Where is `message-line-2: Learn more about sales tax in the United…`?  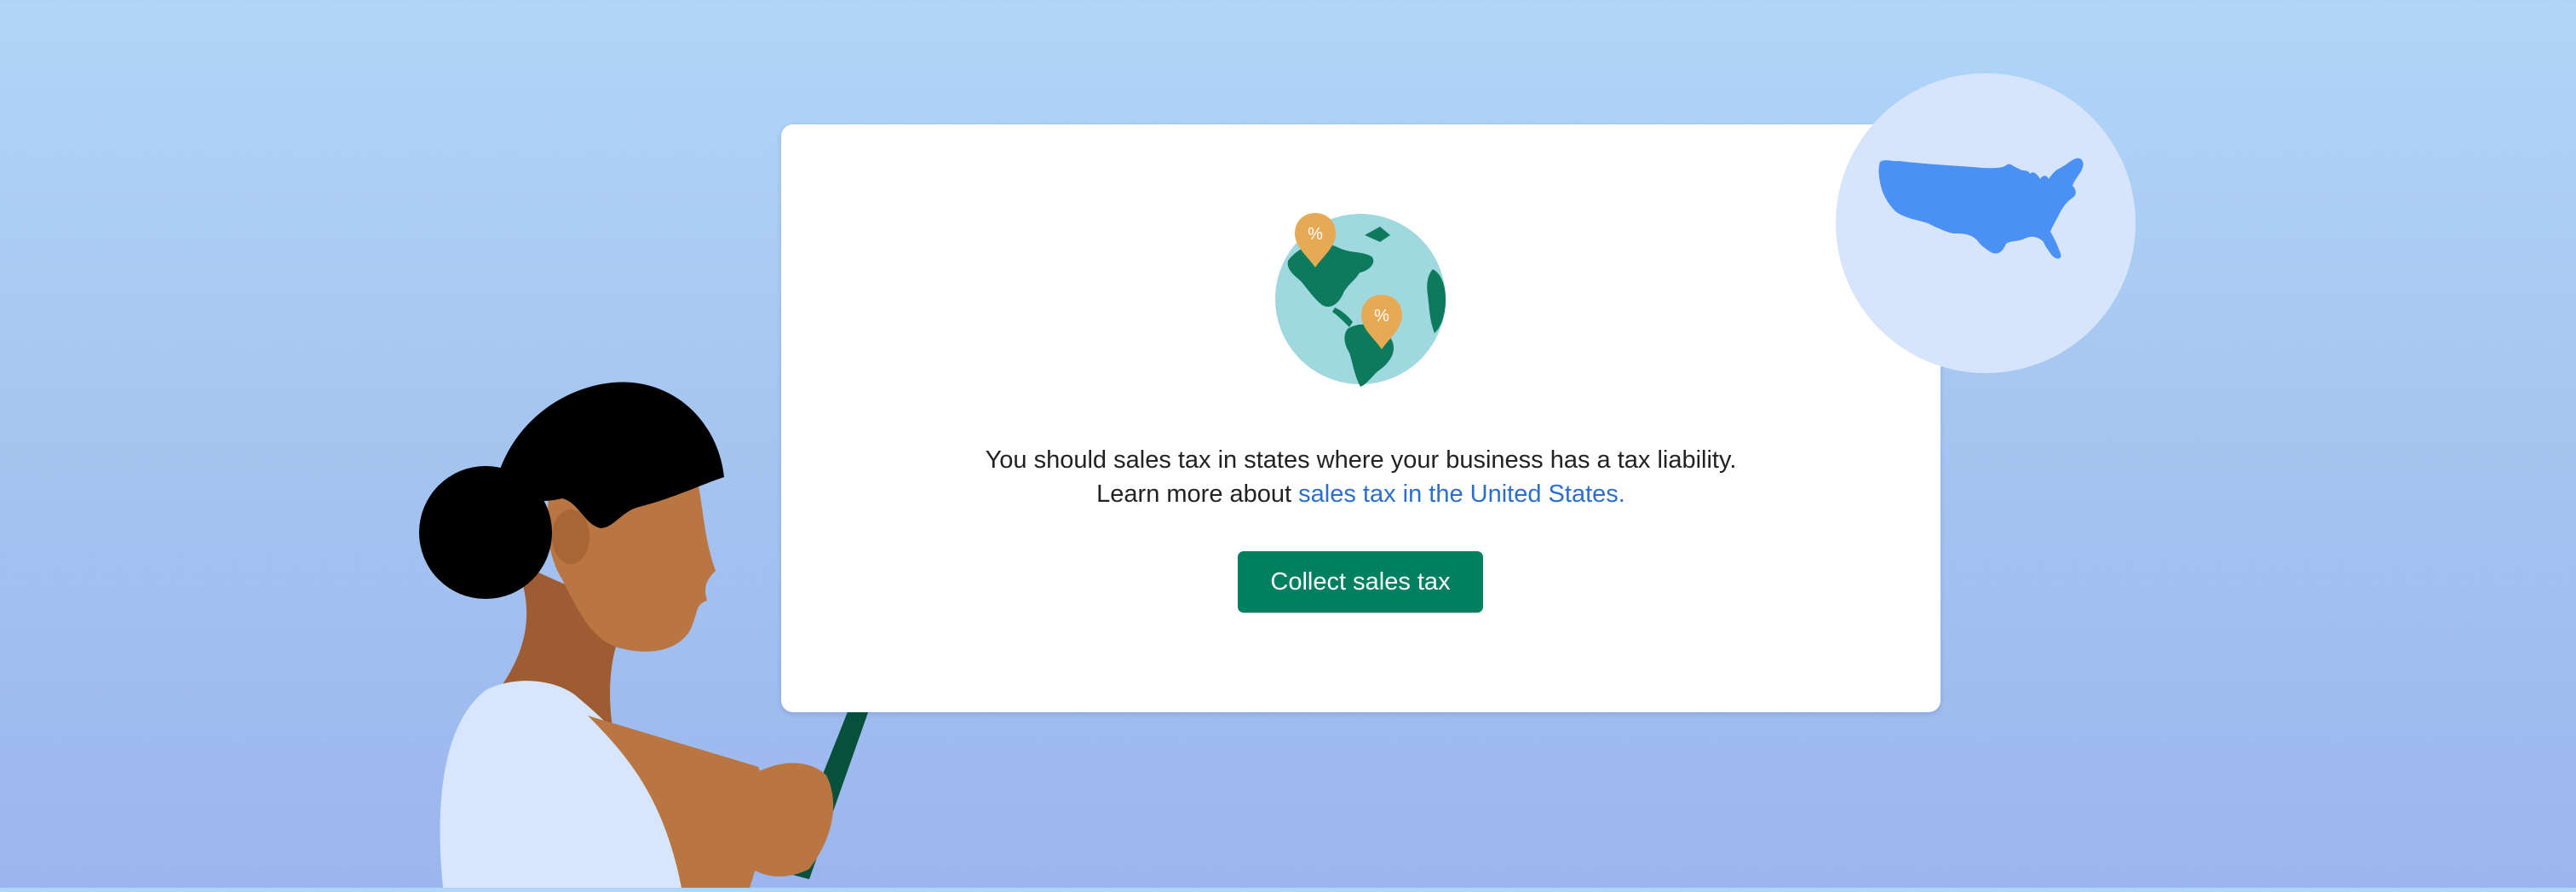
message-line-2: Learn more about sales tax in the United… is located at coordinates (1361, 494).